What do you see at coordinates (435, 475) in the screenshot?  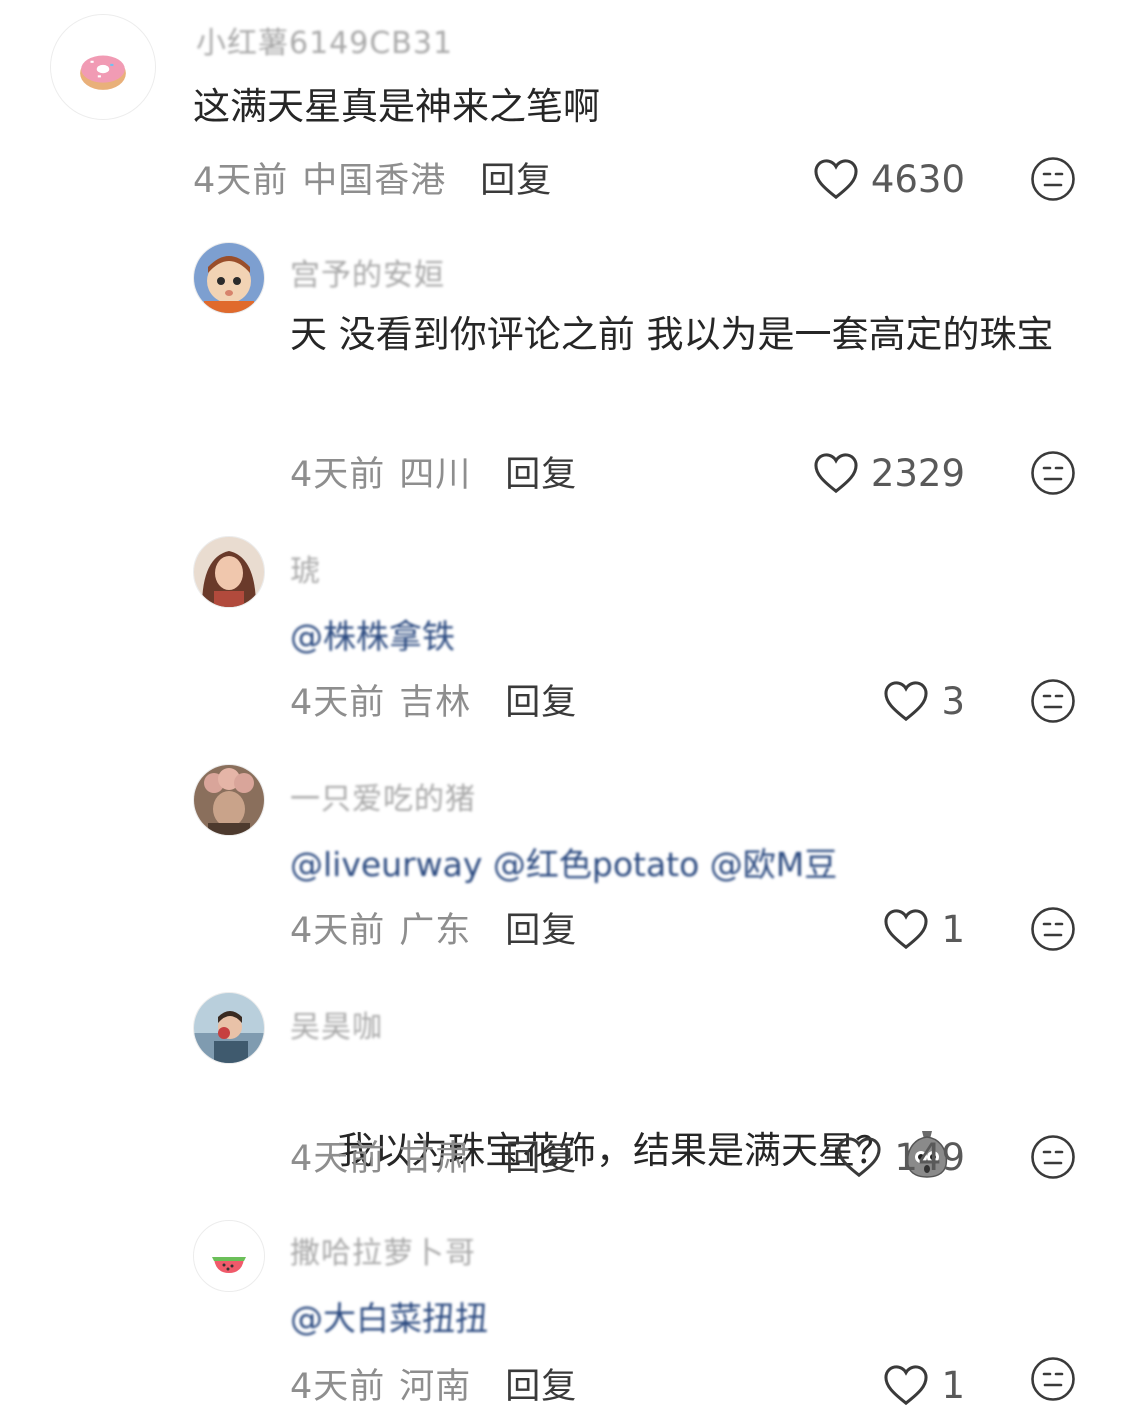 I see `comment-location: 四川` at bounding box center [435, 475].